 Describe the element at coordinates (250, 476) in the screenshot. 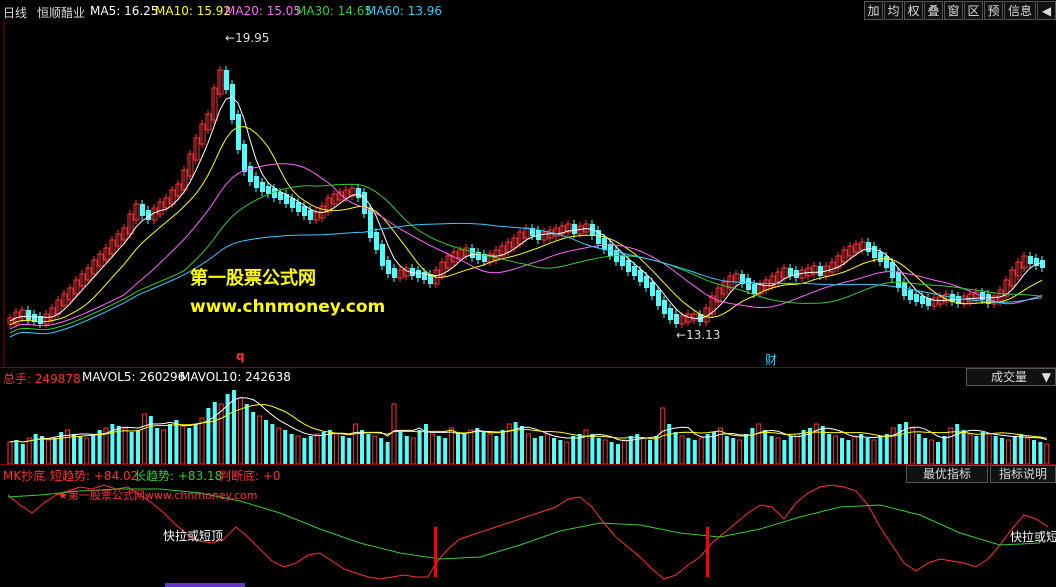

I see `judge-bottom-readout: 判断底: +0` at that location.